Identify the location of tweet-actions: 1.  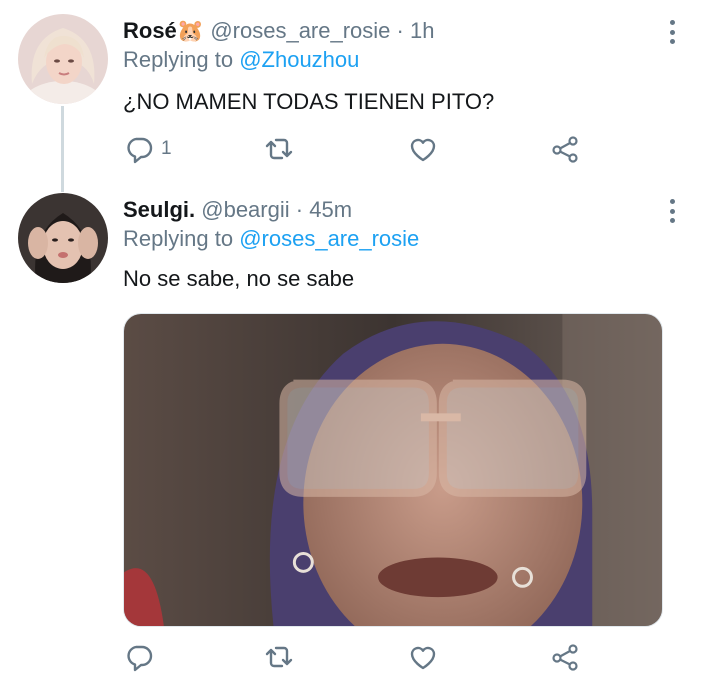
(363, 149).